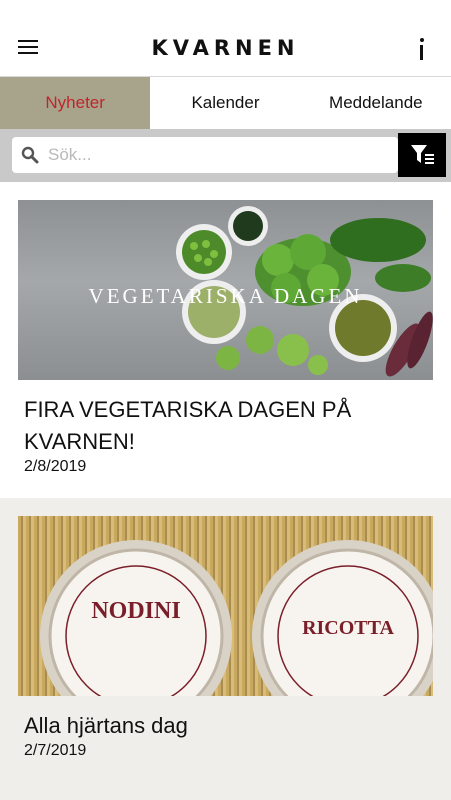 Image resolution: width=451 pixels, height=800 pixels. Describe the element at coordinates (135, 611) in the screenshot. I see `tub-label-left: NODINI` at that location.